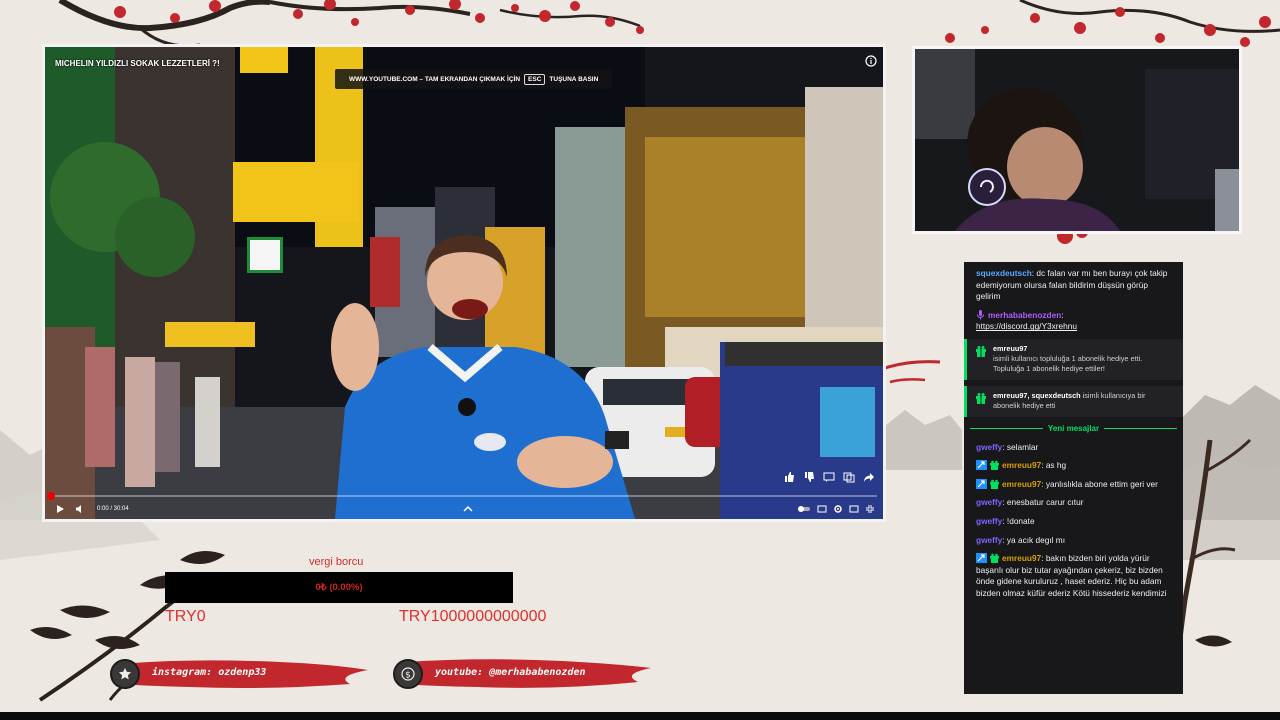 This screenshot has height=720, width=1280. I want to click on exit-fullscreen-icon, so click(870, 509).